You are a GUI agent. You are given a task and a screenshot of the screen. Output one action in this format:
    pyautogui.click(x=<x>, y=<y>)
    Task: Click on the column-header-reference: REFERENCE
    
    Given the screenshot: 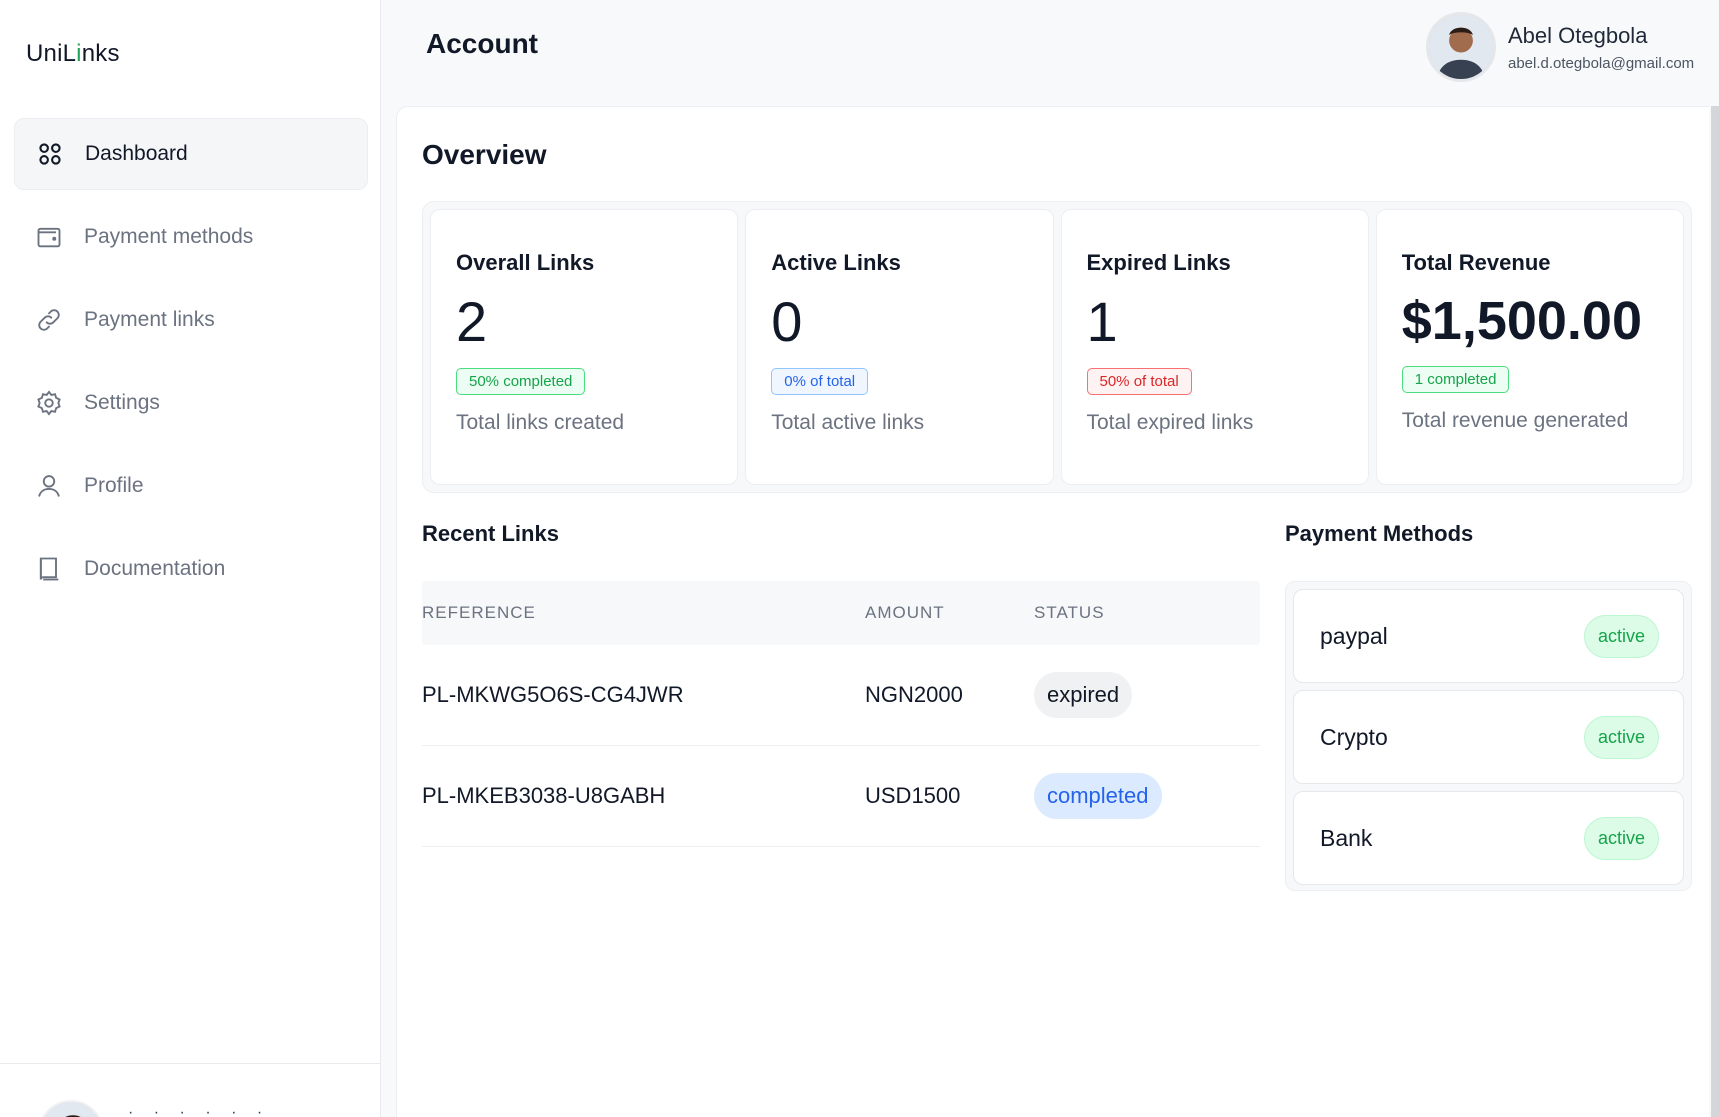 What is the action you would take?
    pyautogui.click(x=479, y=612)
    